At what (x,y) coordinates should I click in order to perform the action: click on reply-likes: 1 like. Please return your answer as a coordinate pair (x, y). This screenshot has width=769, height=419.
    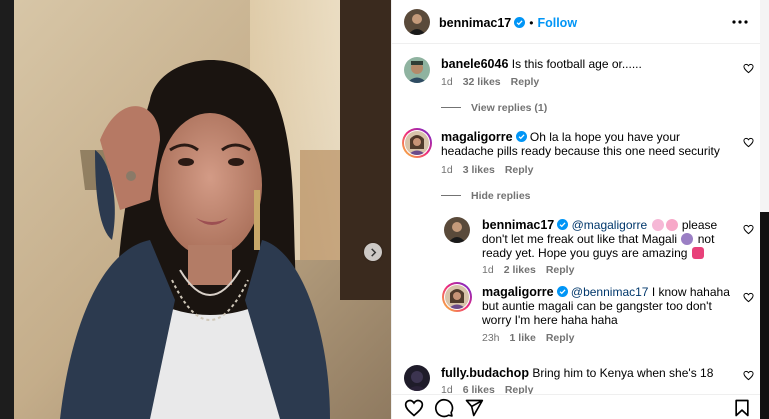
    Looking at the image, I should click on (523, 338).